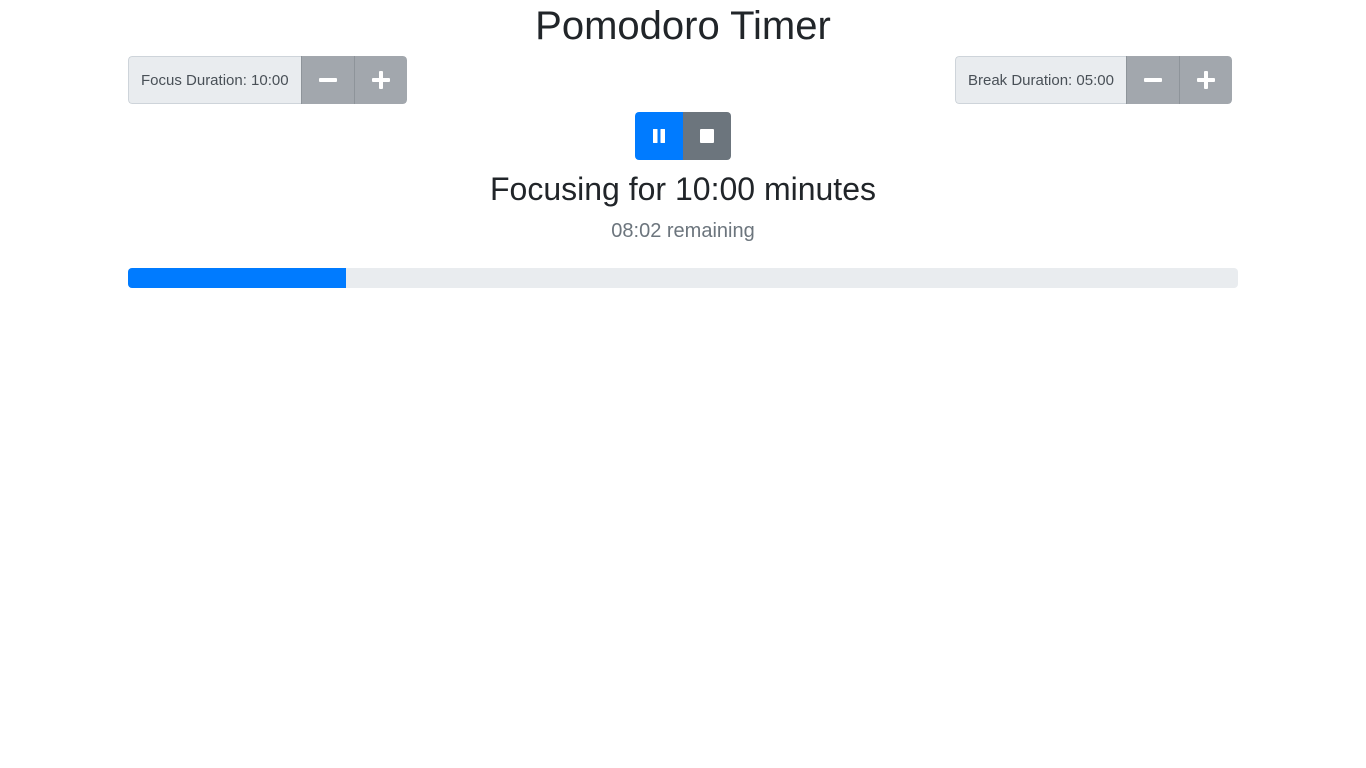  I want to click on pause-button, so click(659, 136).